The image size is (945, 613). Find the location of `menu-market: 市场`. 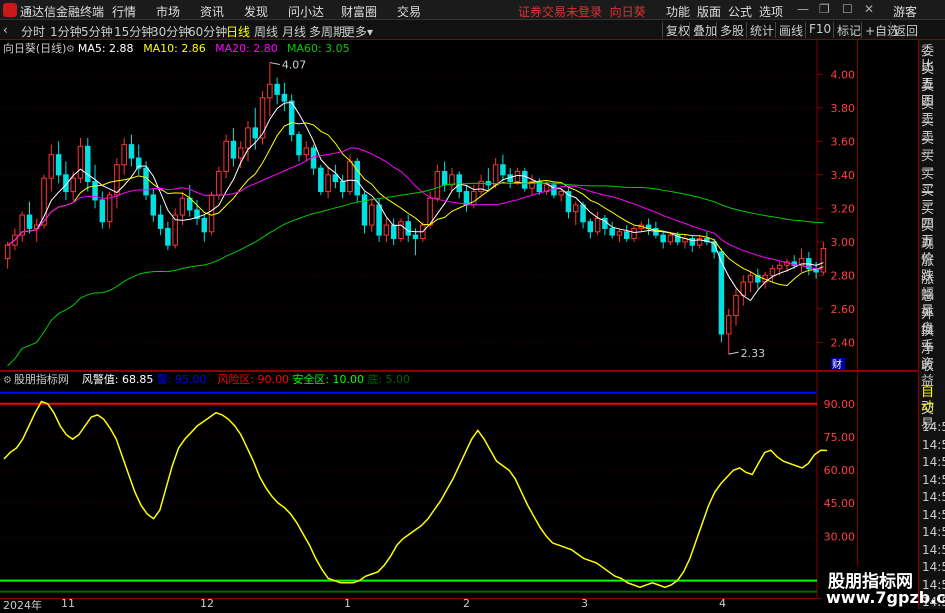

menu-market: 市场 is located at coordinates (168, 11).